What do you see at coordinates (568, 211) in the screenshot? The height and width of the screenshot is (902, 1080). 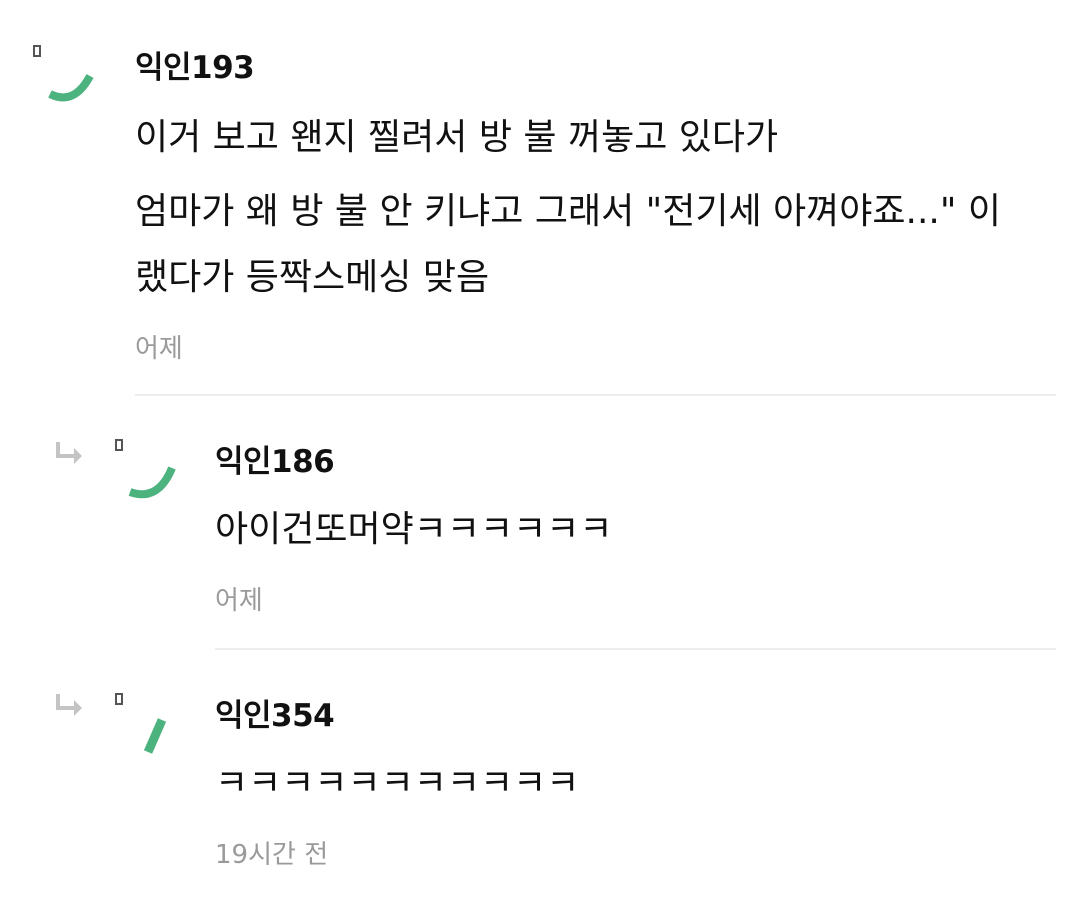 I see `comment-text-line: 엄마가 왜 방 불 안 키냐고 그래서 "전기세 아껴야죠..." 이` at bounding box center [568, 211].